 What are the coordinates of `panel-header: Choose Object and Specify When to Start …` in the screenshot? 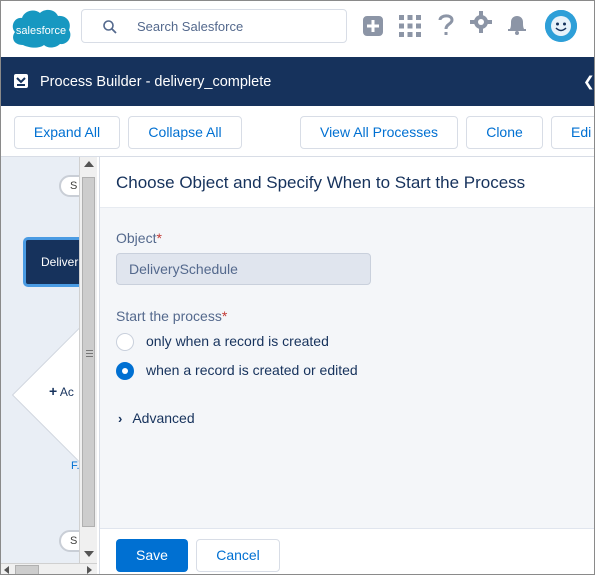 It's located at (347, 182).